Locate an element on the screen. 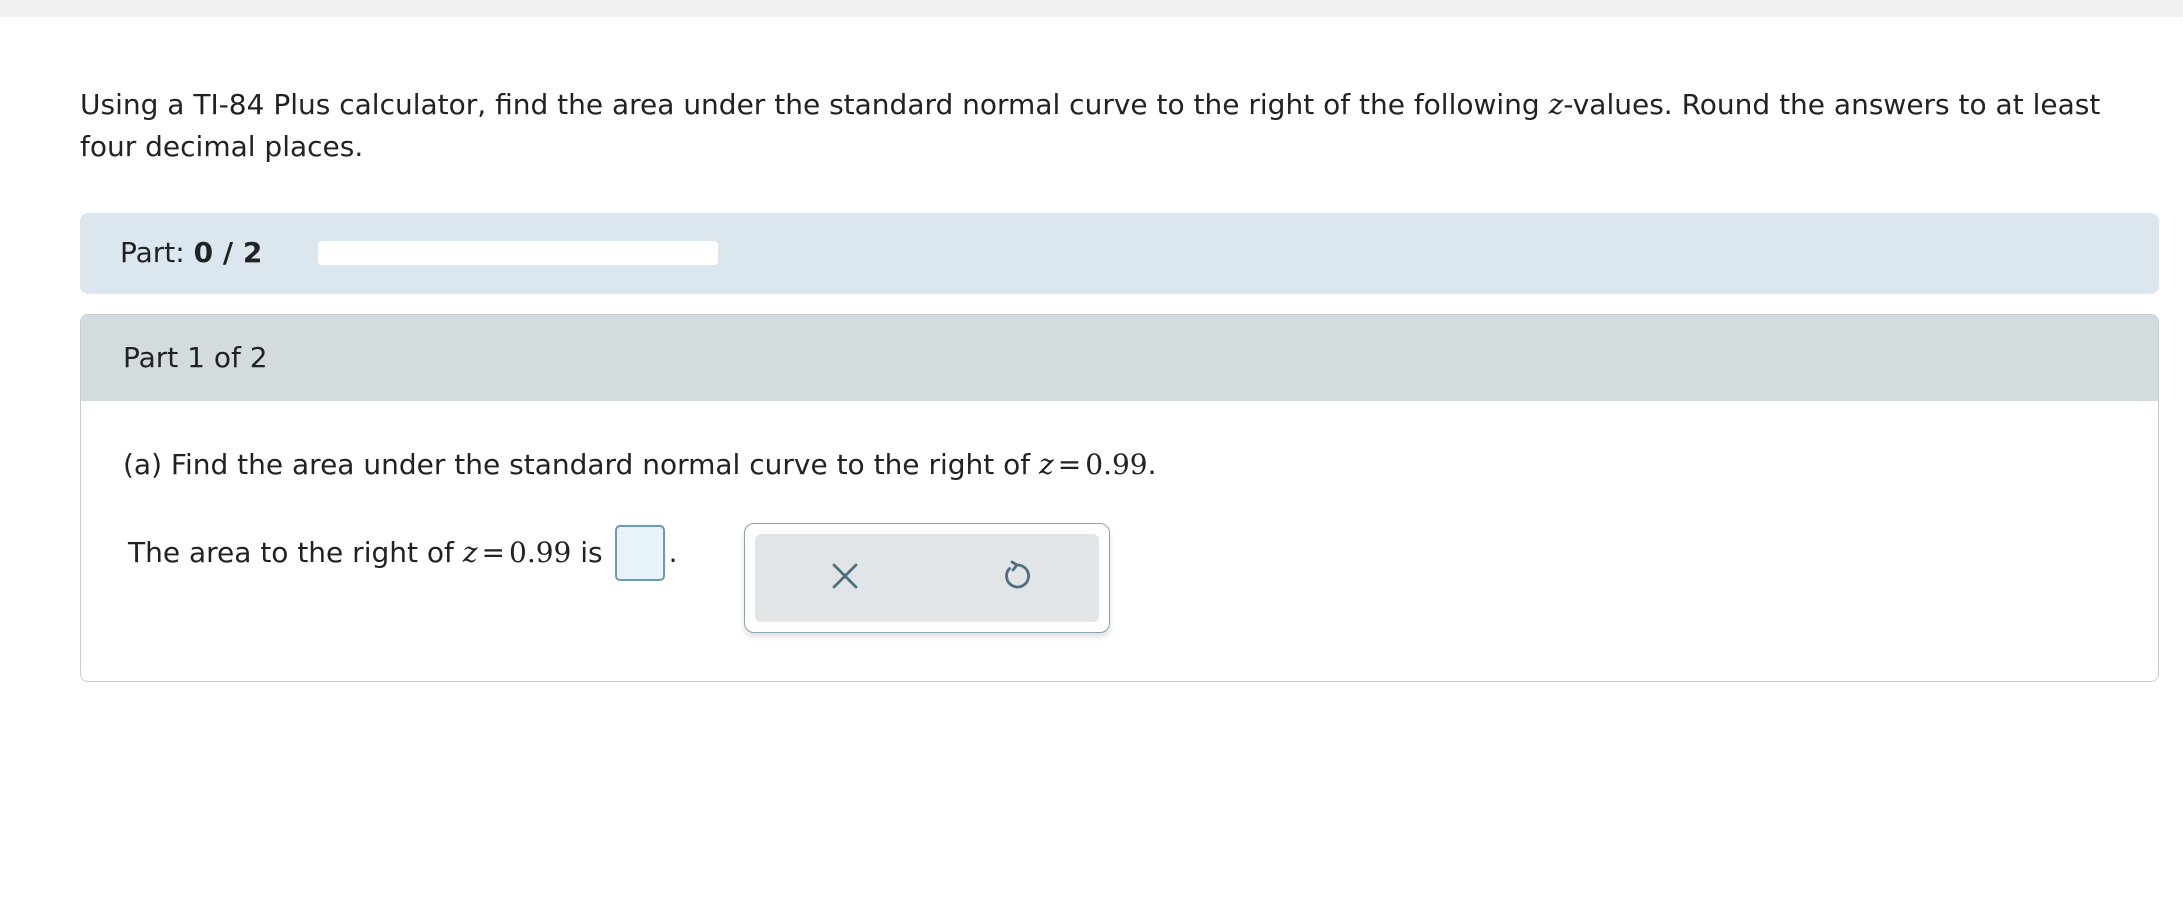 The width and height of the screenshot is (2183, 899). clear-button is located at coordinates (845, 578).